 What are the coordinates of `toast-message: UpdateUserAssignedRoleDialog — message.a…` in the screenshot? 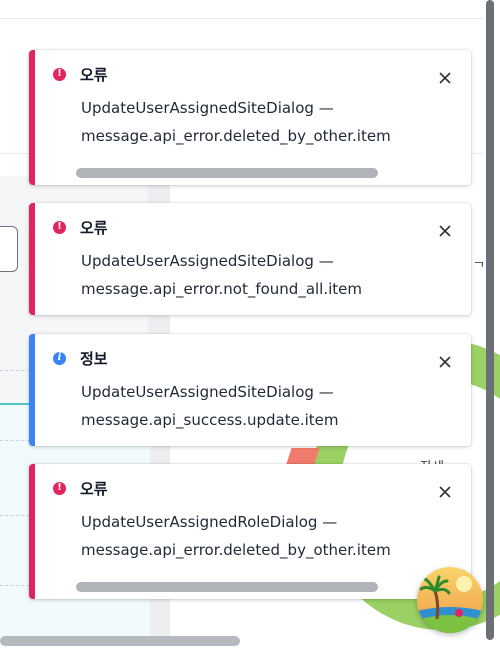 It's located at (246, 536).